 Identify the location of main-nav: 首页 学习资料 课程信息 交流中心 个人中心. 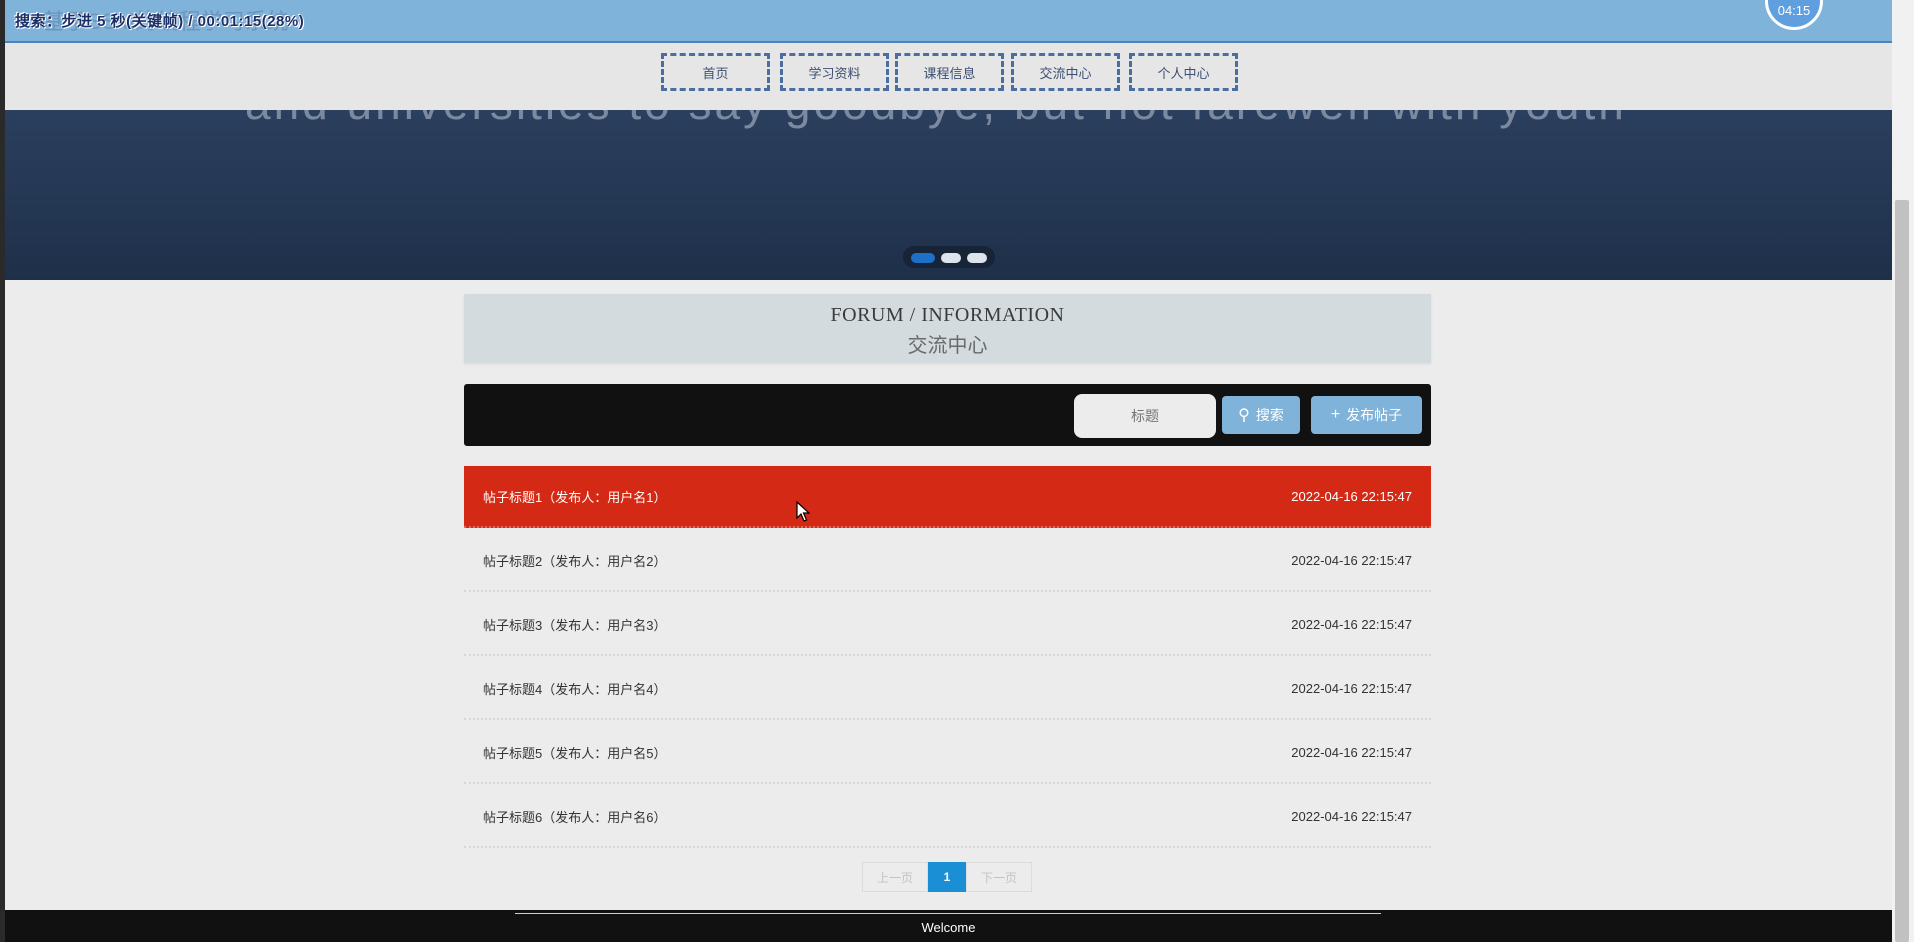
(948, 76).